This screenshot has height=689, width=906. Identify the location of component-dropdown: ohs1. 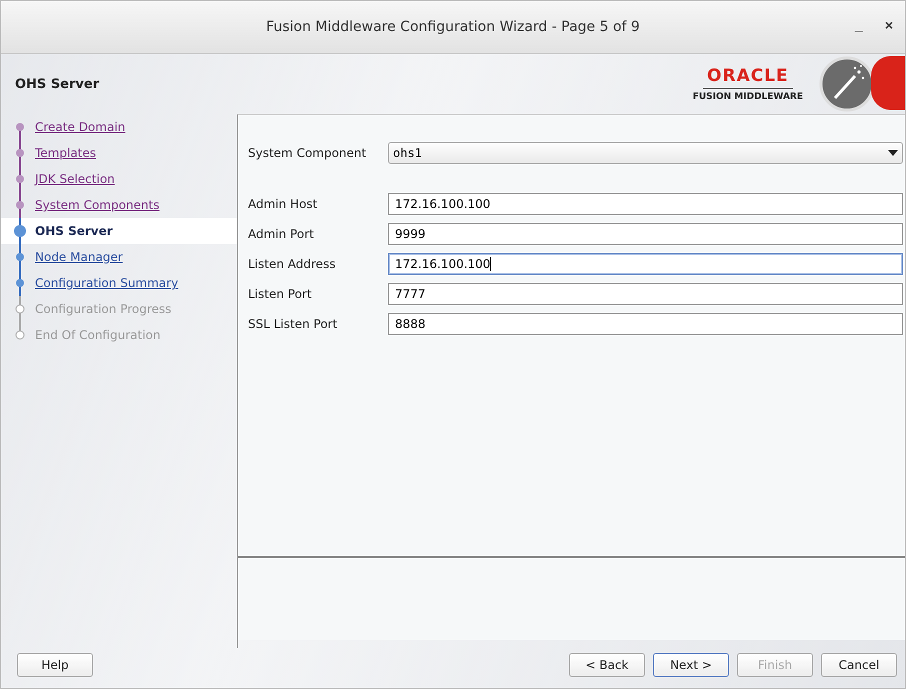
(645, 153).